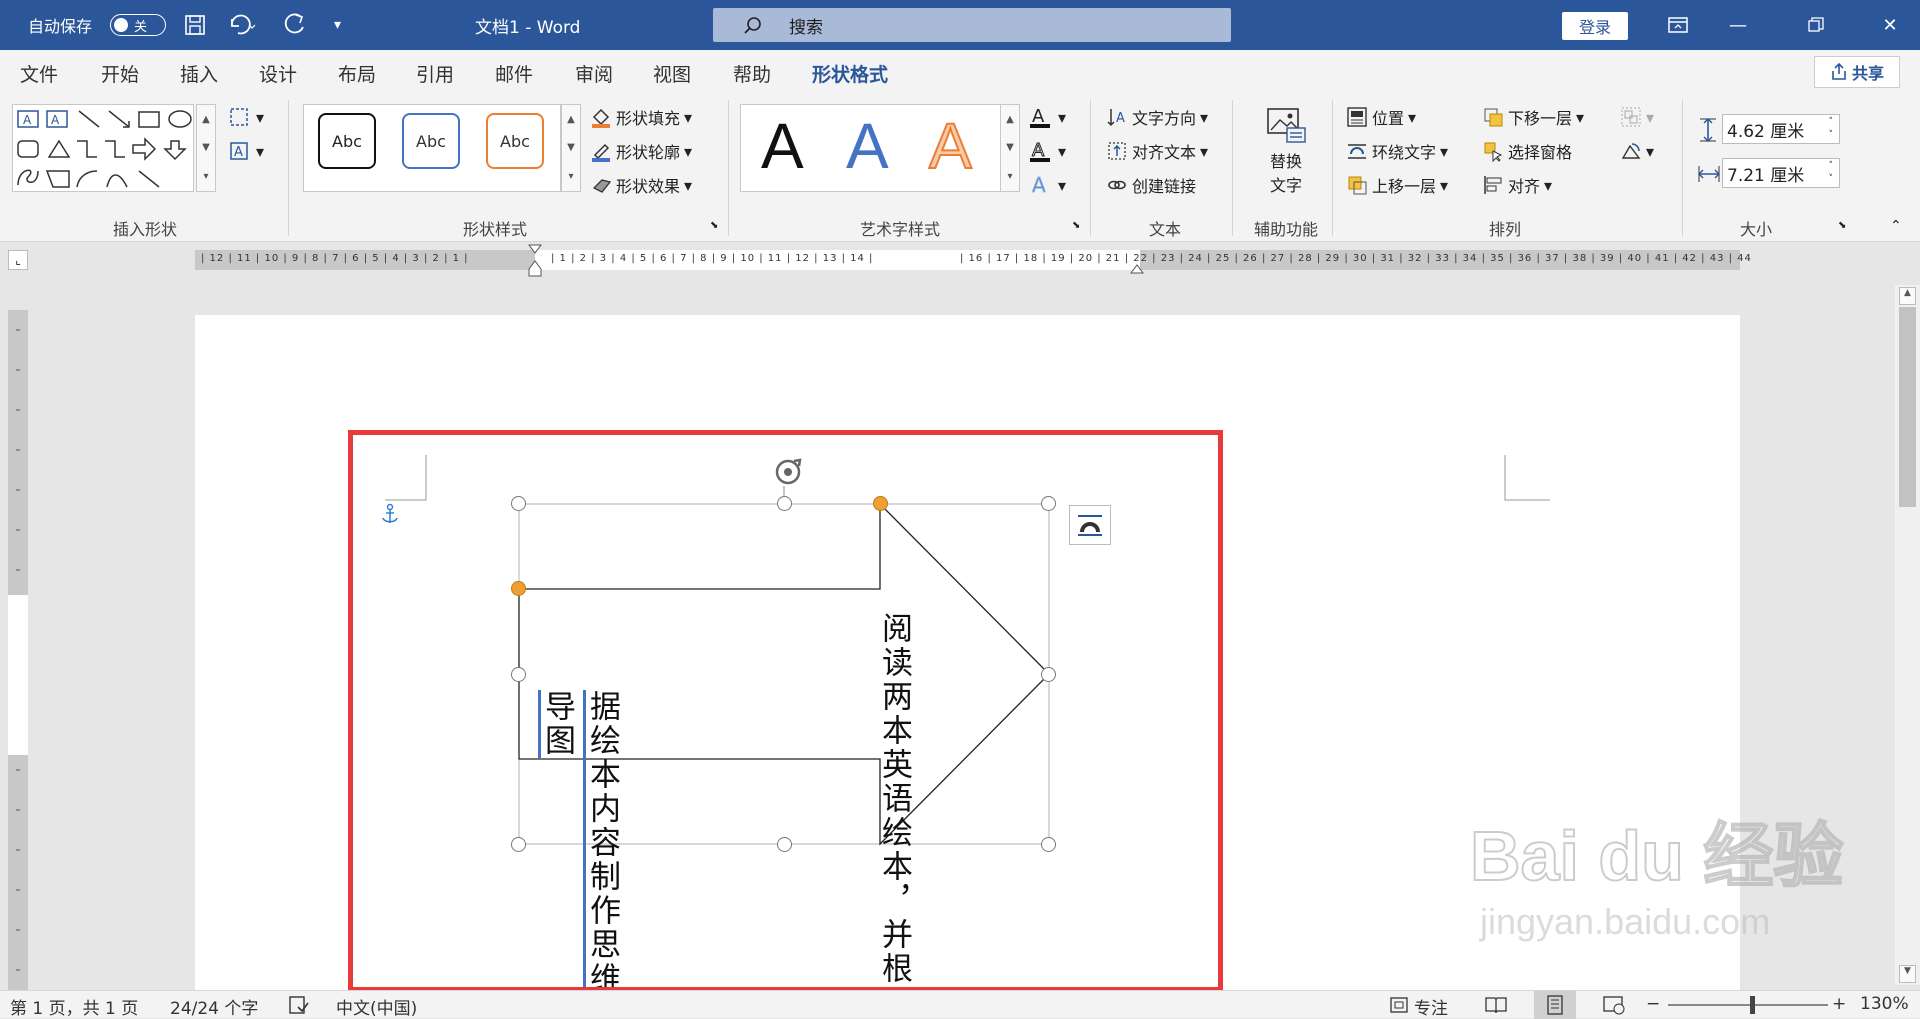 The height and width of the screenshot is (1019, 1920). Describe the element at coordinates (295, 25) in the screenshot. I see `redo-icon` at that location.